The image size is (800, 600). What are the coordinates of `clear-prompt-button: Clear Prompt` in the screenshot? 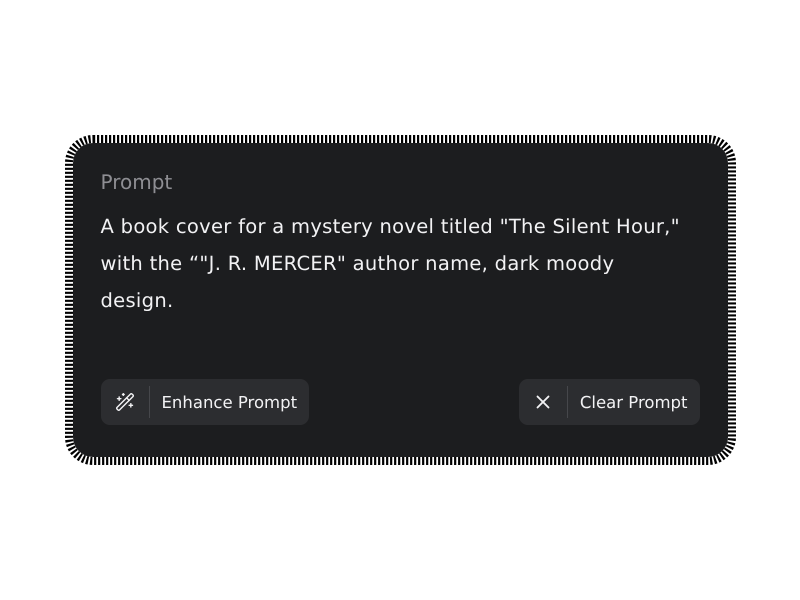 It's located at (609, 402).